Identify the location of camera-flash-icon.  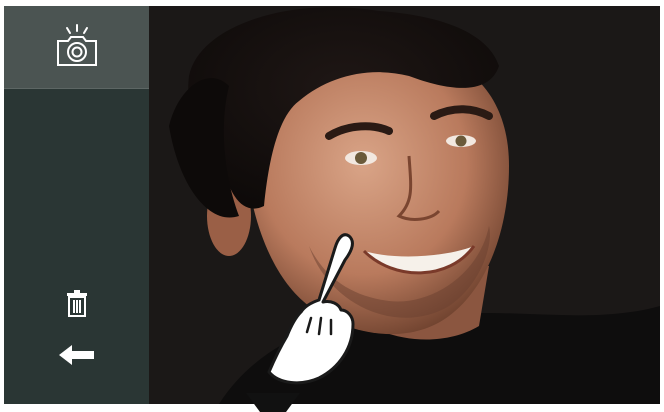
(77, 47).